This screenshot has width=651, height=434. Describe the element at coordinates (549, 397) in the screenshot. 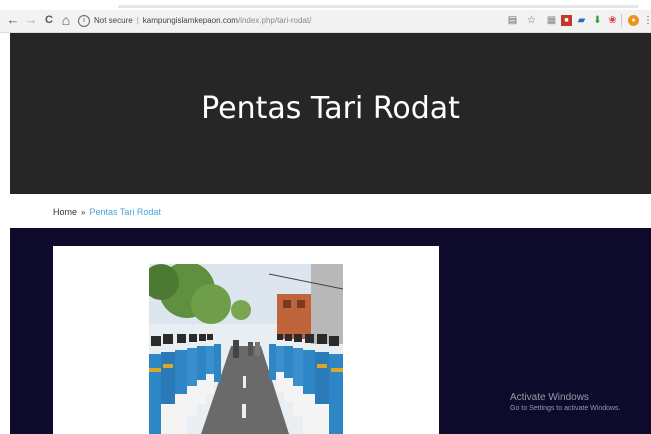

I see `watermark-title: Activate Windows` at that location.